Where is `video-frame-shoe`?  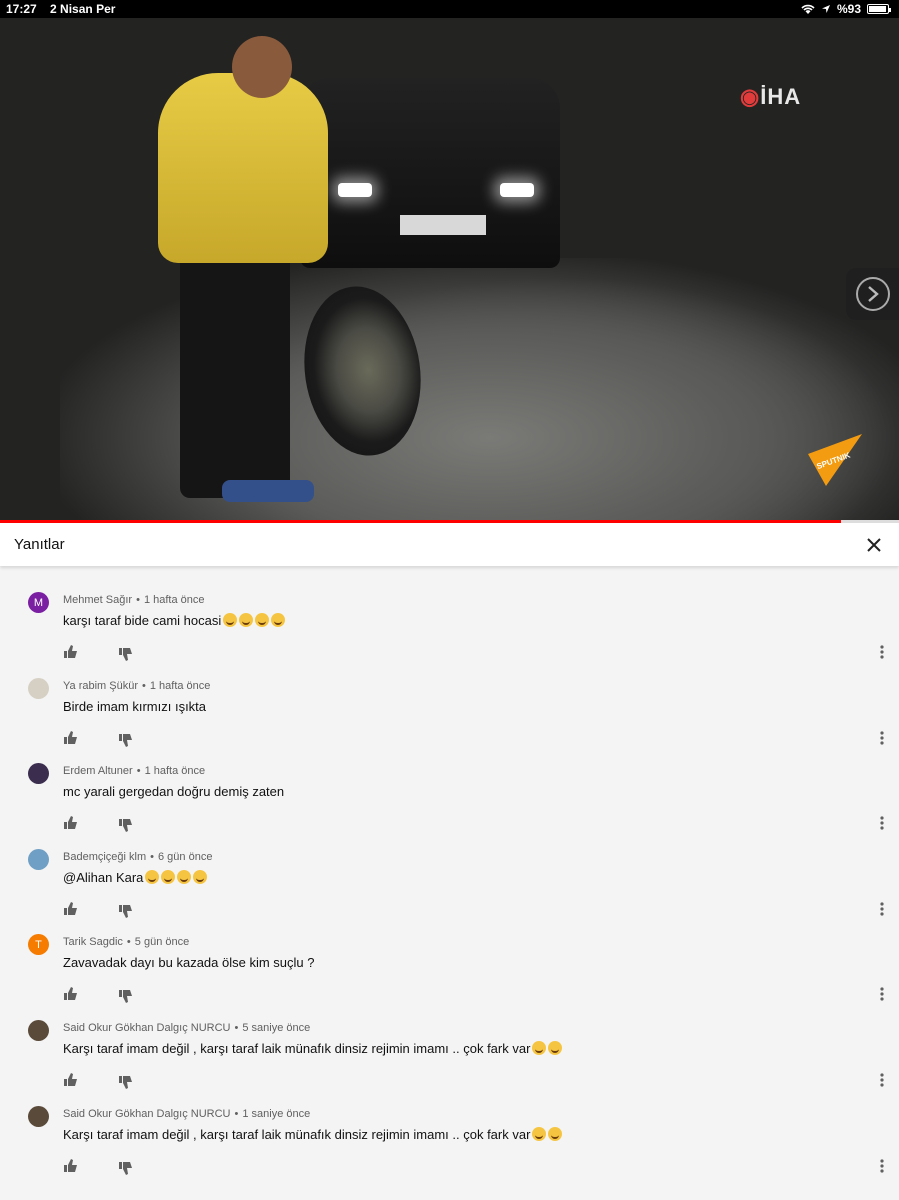 video-frame-shoe is located at coordinates (268, 491).